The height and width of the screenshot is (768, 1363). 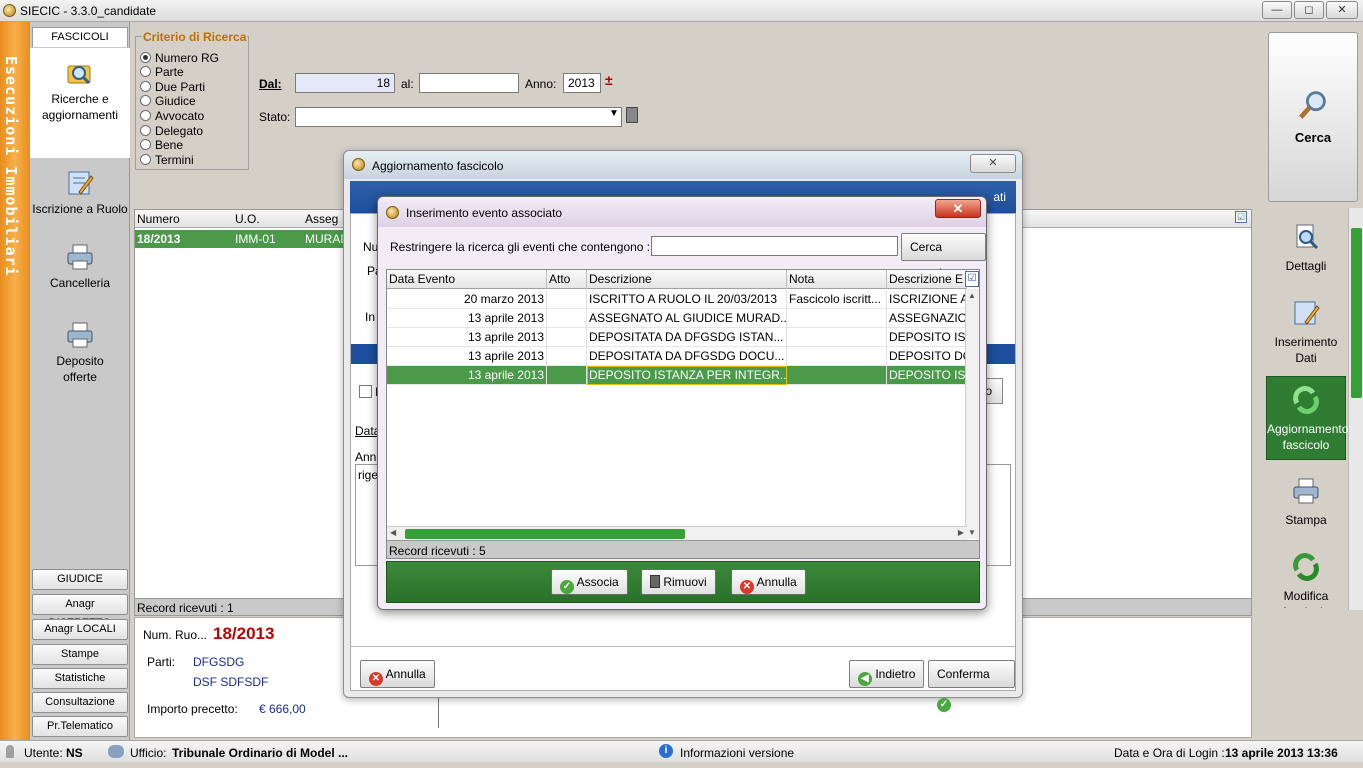 I want to click on col-nota: Nota, so click(x=837, y=279).